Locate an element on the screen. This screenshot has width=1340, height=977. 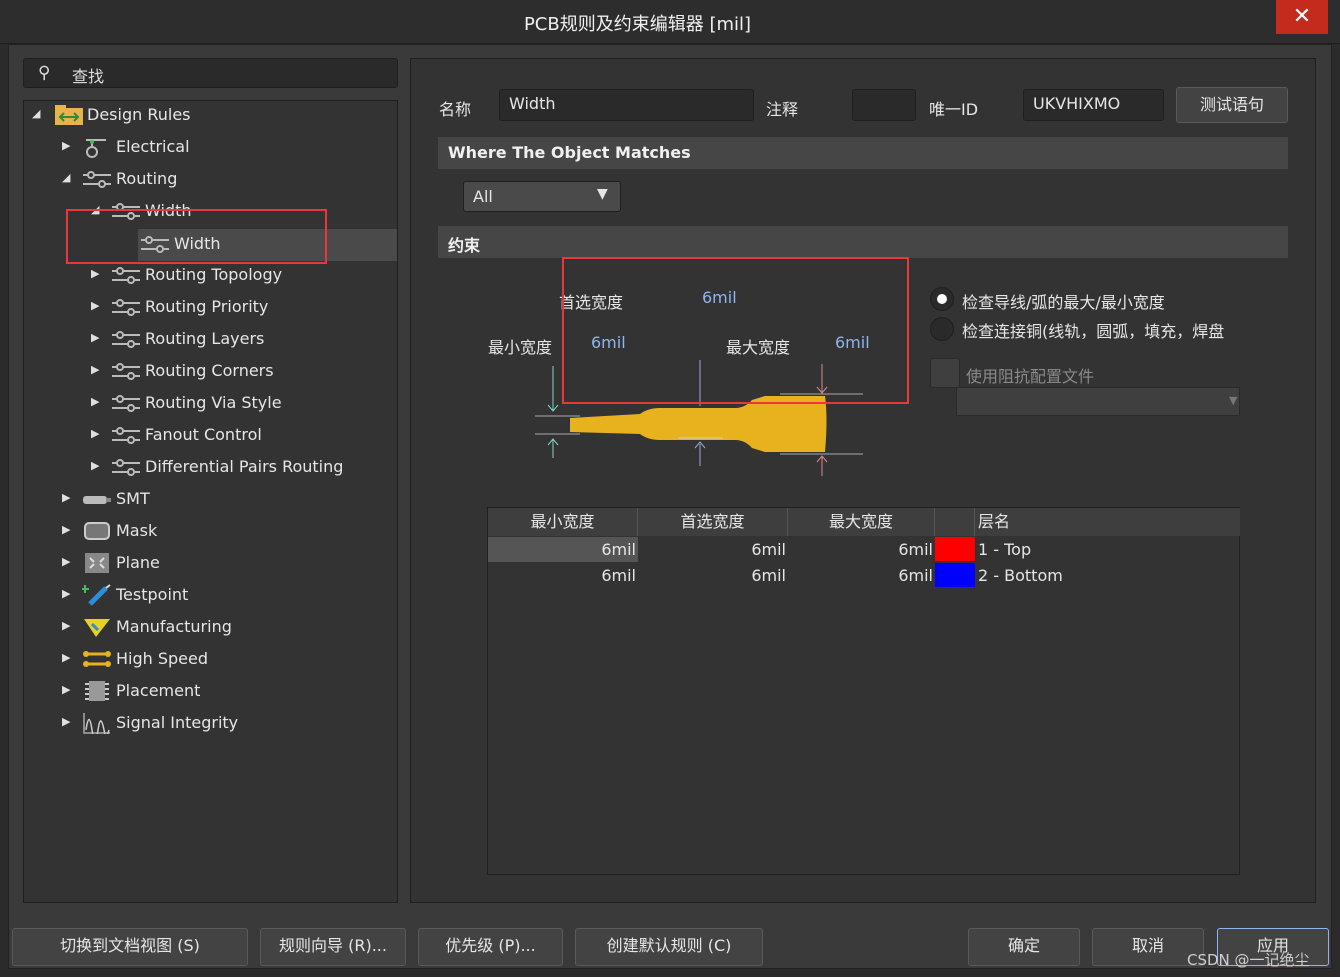
close-button: ✕ is located at coordinates (1302, 17).